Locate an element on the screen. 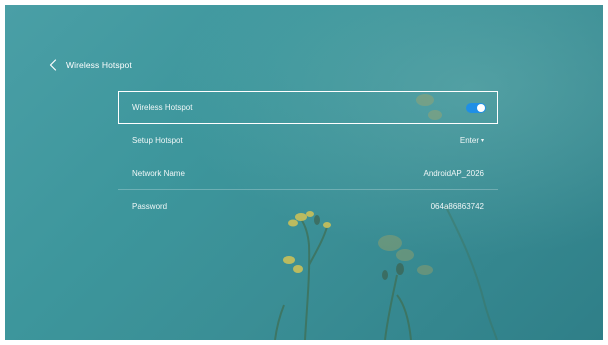 The image size is (608, 345). back-navigation: Wireless Hotspot is located at coordinates (90, 65).